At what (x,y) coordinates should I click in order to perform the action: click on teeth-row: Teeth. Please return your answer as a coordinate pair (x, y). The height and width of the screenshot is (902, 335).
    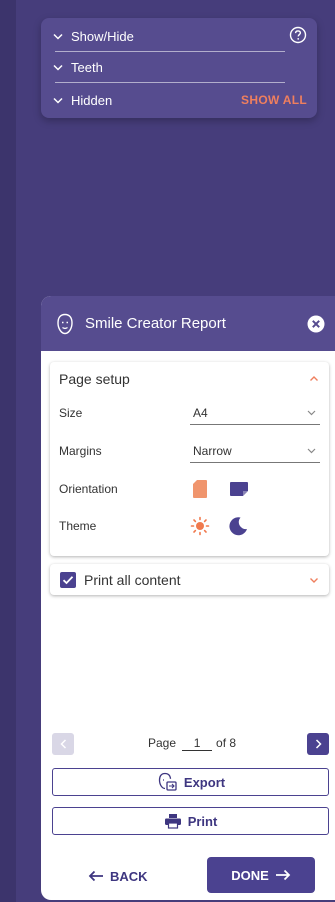
    Looking at the image, I should click on (180, 67).